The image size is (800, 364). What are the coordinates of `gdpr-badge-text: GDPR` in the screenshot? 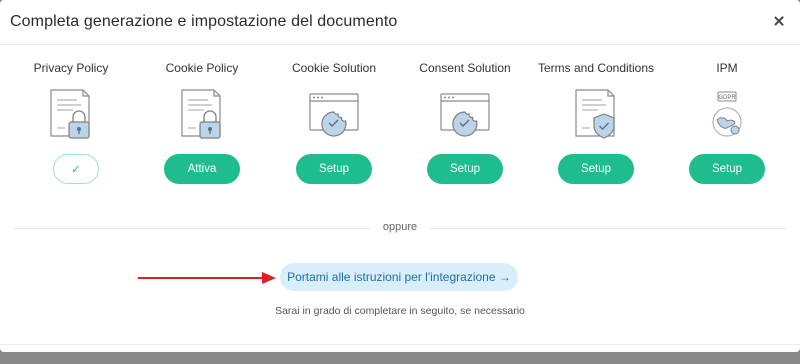 It's located at (727, 98).